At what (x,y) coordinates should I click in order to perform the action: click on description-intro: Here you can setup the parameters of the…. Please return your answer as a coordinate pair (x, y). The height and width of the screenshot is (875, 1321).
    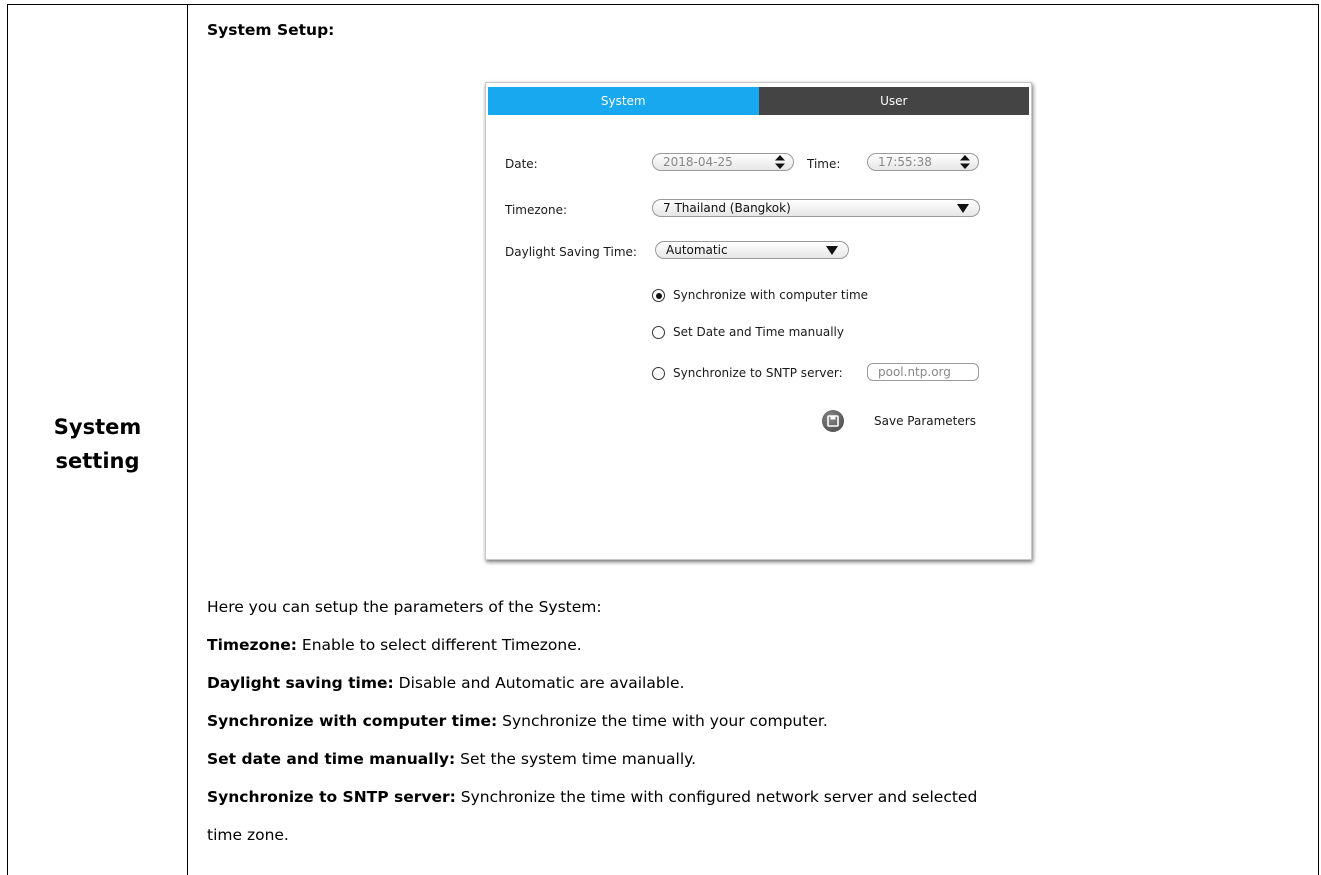
    Looking at the image, I should click on (404, 607).